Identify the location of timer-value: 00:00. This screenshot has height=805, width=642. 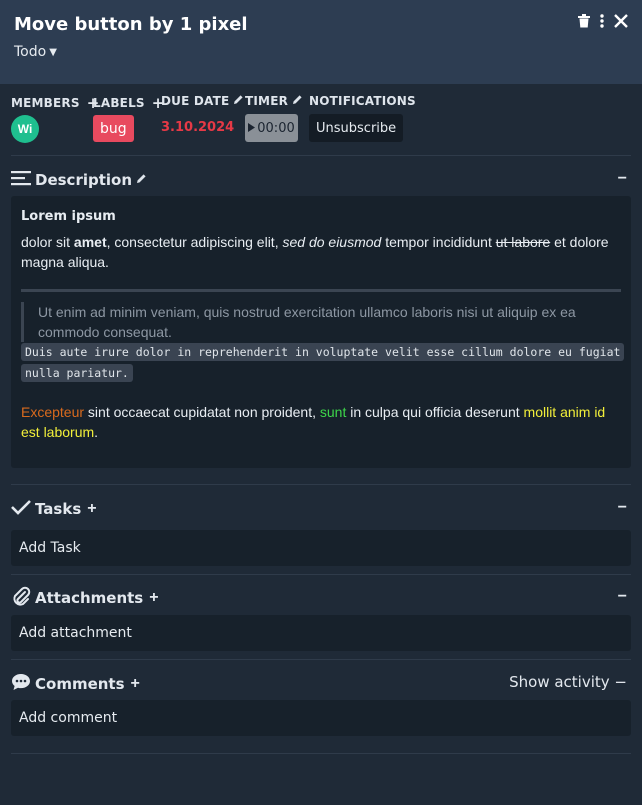
(276, 128).